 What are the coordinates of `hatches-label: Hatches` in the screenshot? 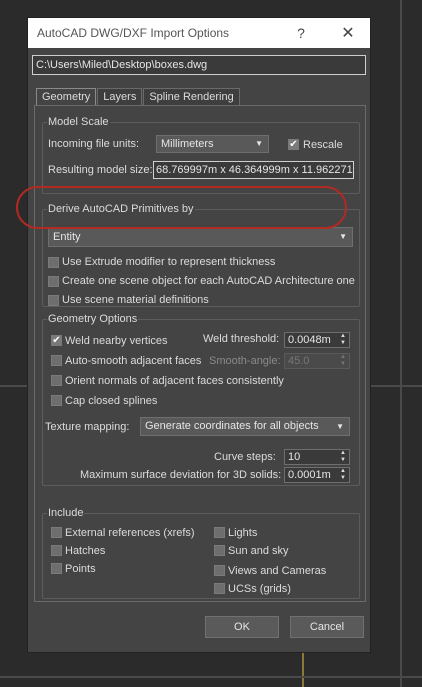 It's located at (85, 551).